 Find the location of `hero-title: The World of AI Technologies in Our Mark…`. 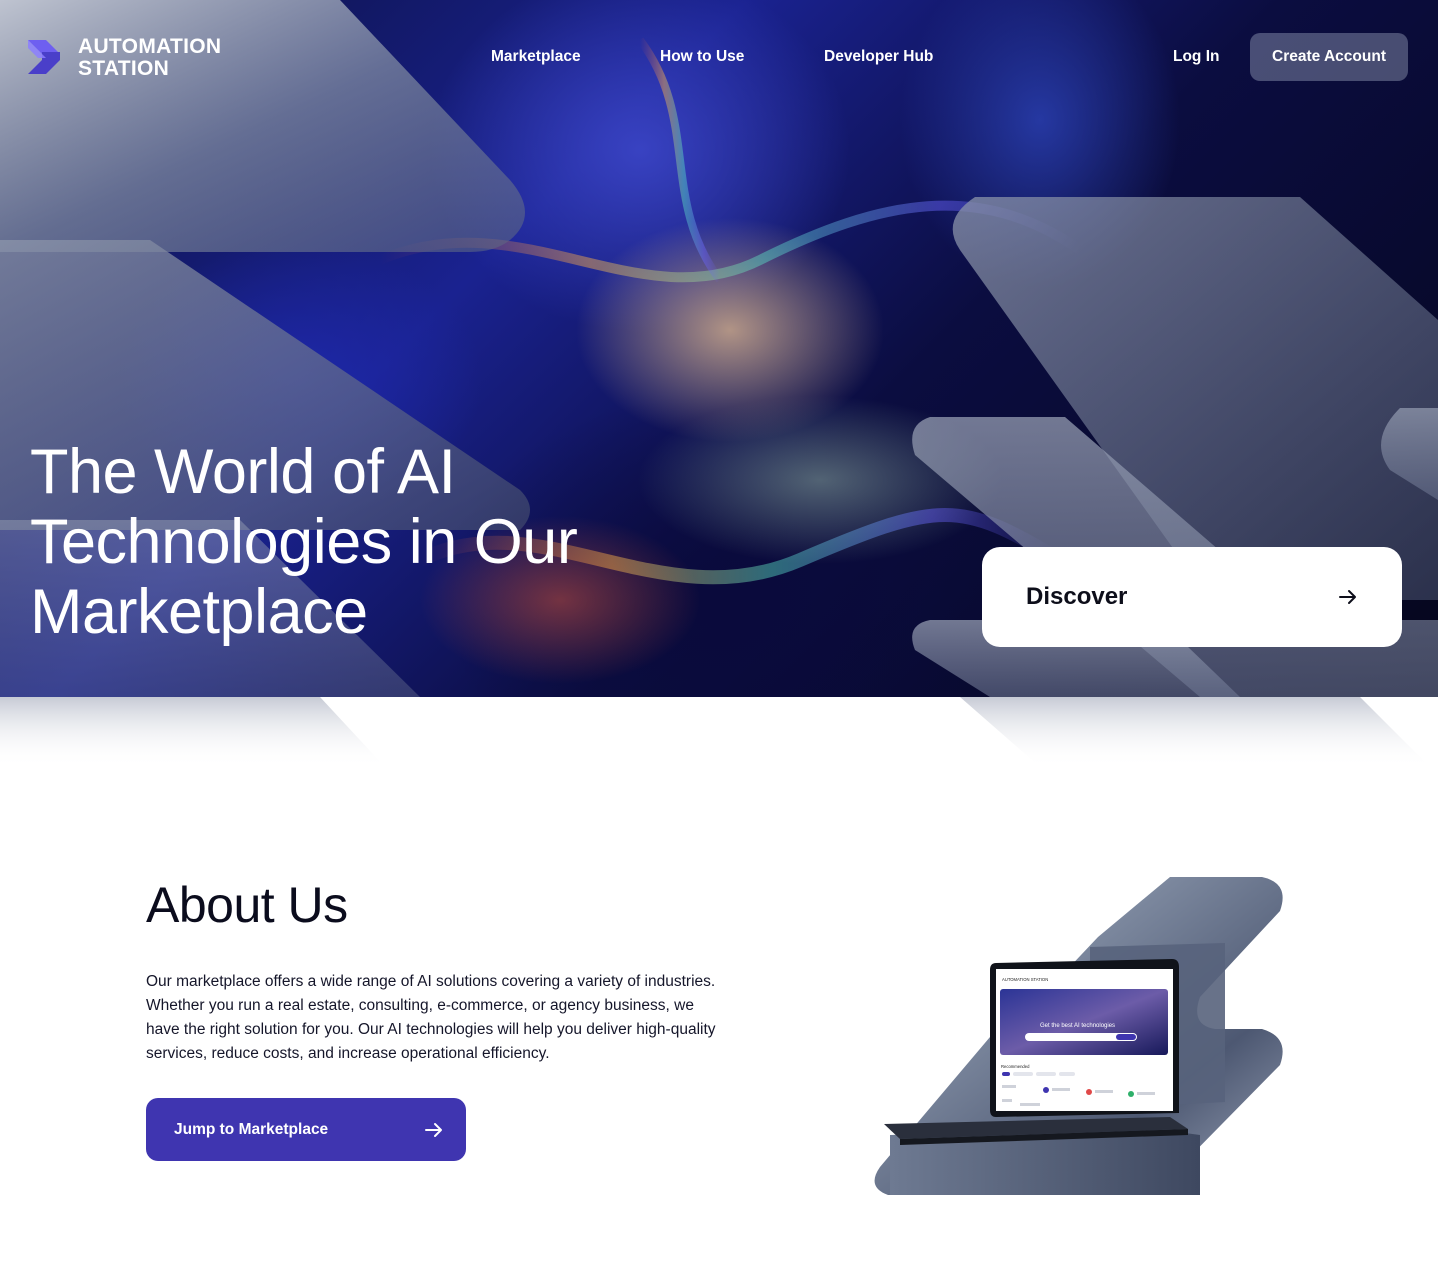

hero-title: The World of AI Technologies in Our Mark… is located at coordinates (304, 542).